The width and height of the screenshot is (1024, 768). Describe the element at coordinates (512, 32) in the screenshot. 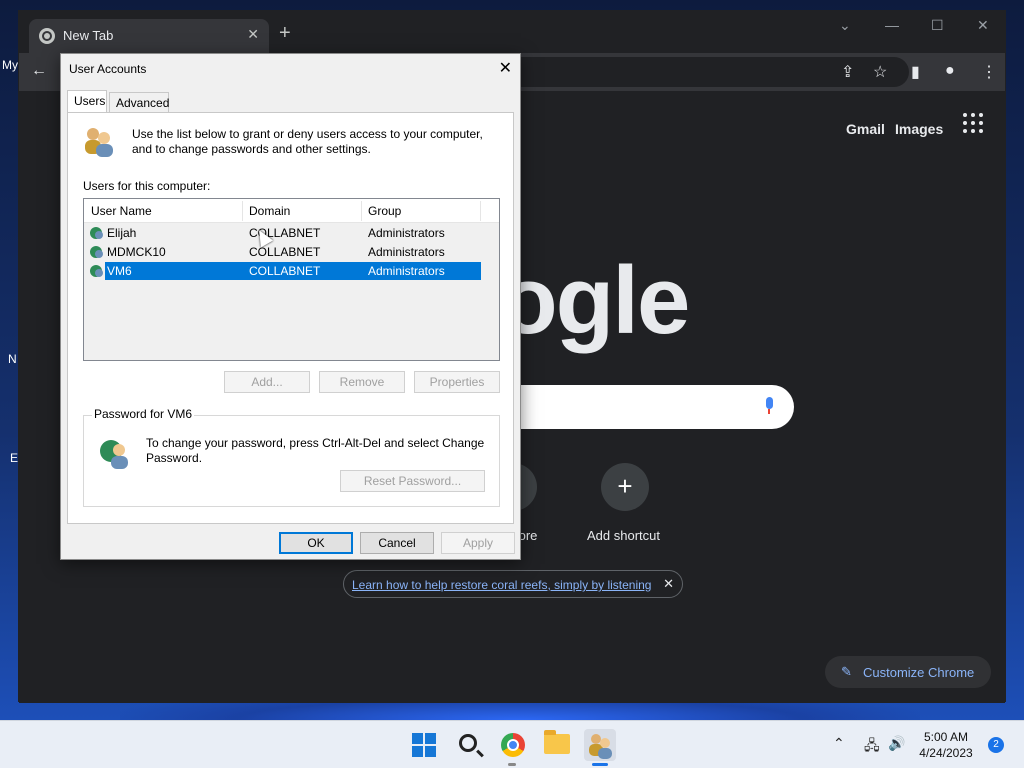

I see `chrome-tab-bar: New Tab ✕ + ⌄ — ☐ ✕` at that location.